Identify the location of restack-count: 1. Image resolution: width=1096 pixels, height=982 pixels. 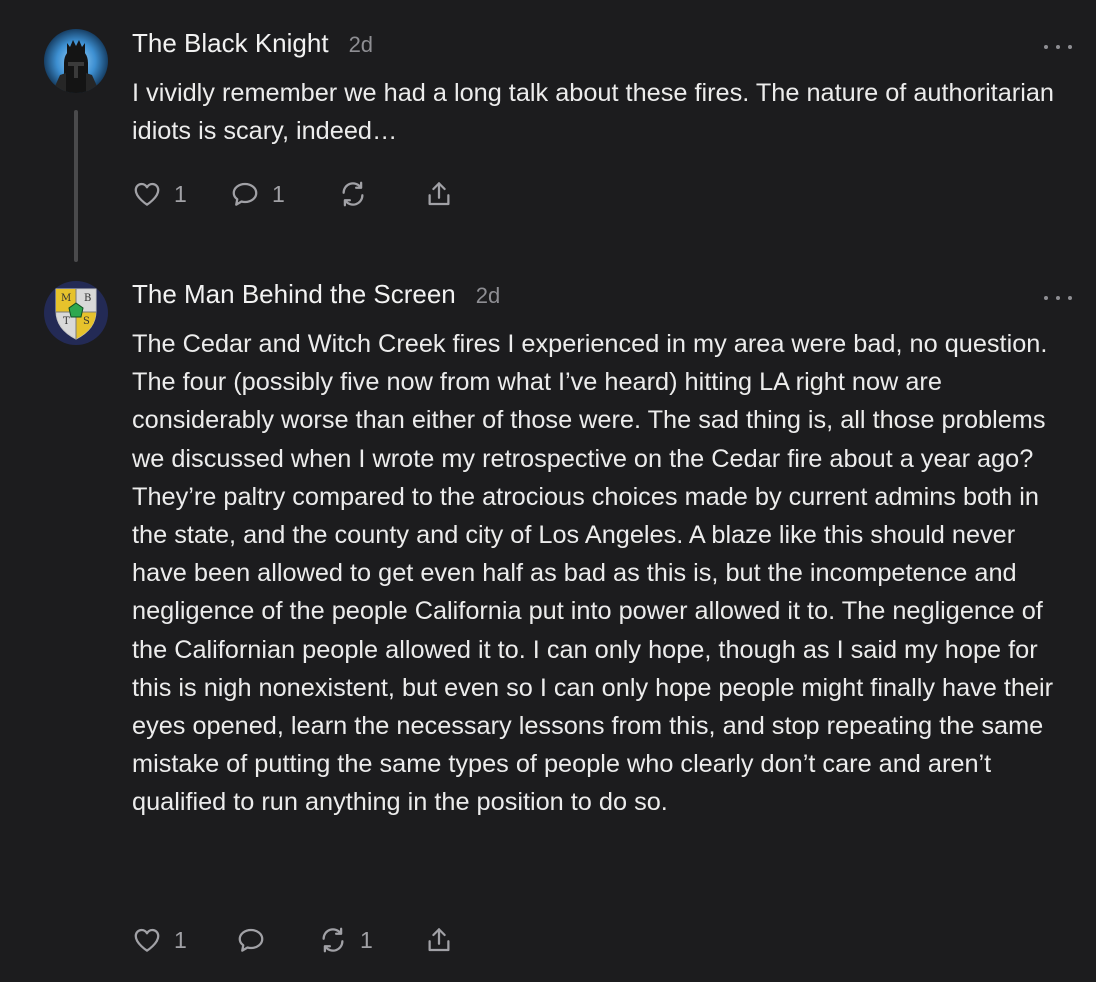
(366, 939).